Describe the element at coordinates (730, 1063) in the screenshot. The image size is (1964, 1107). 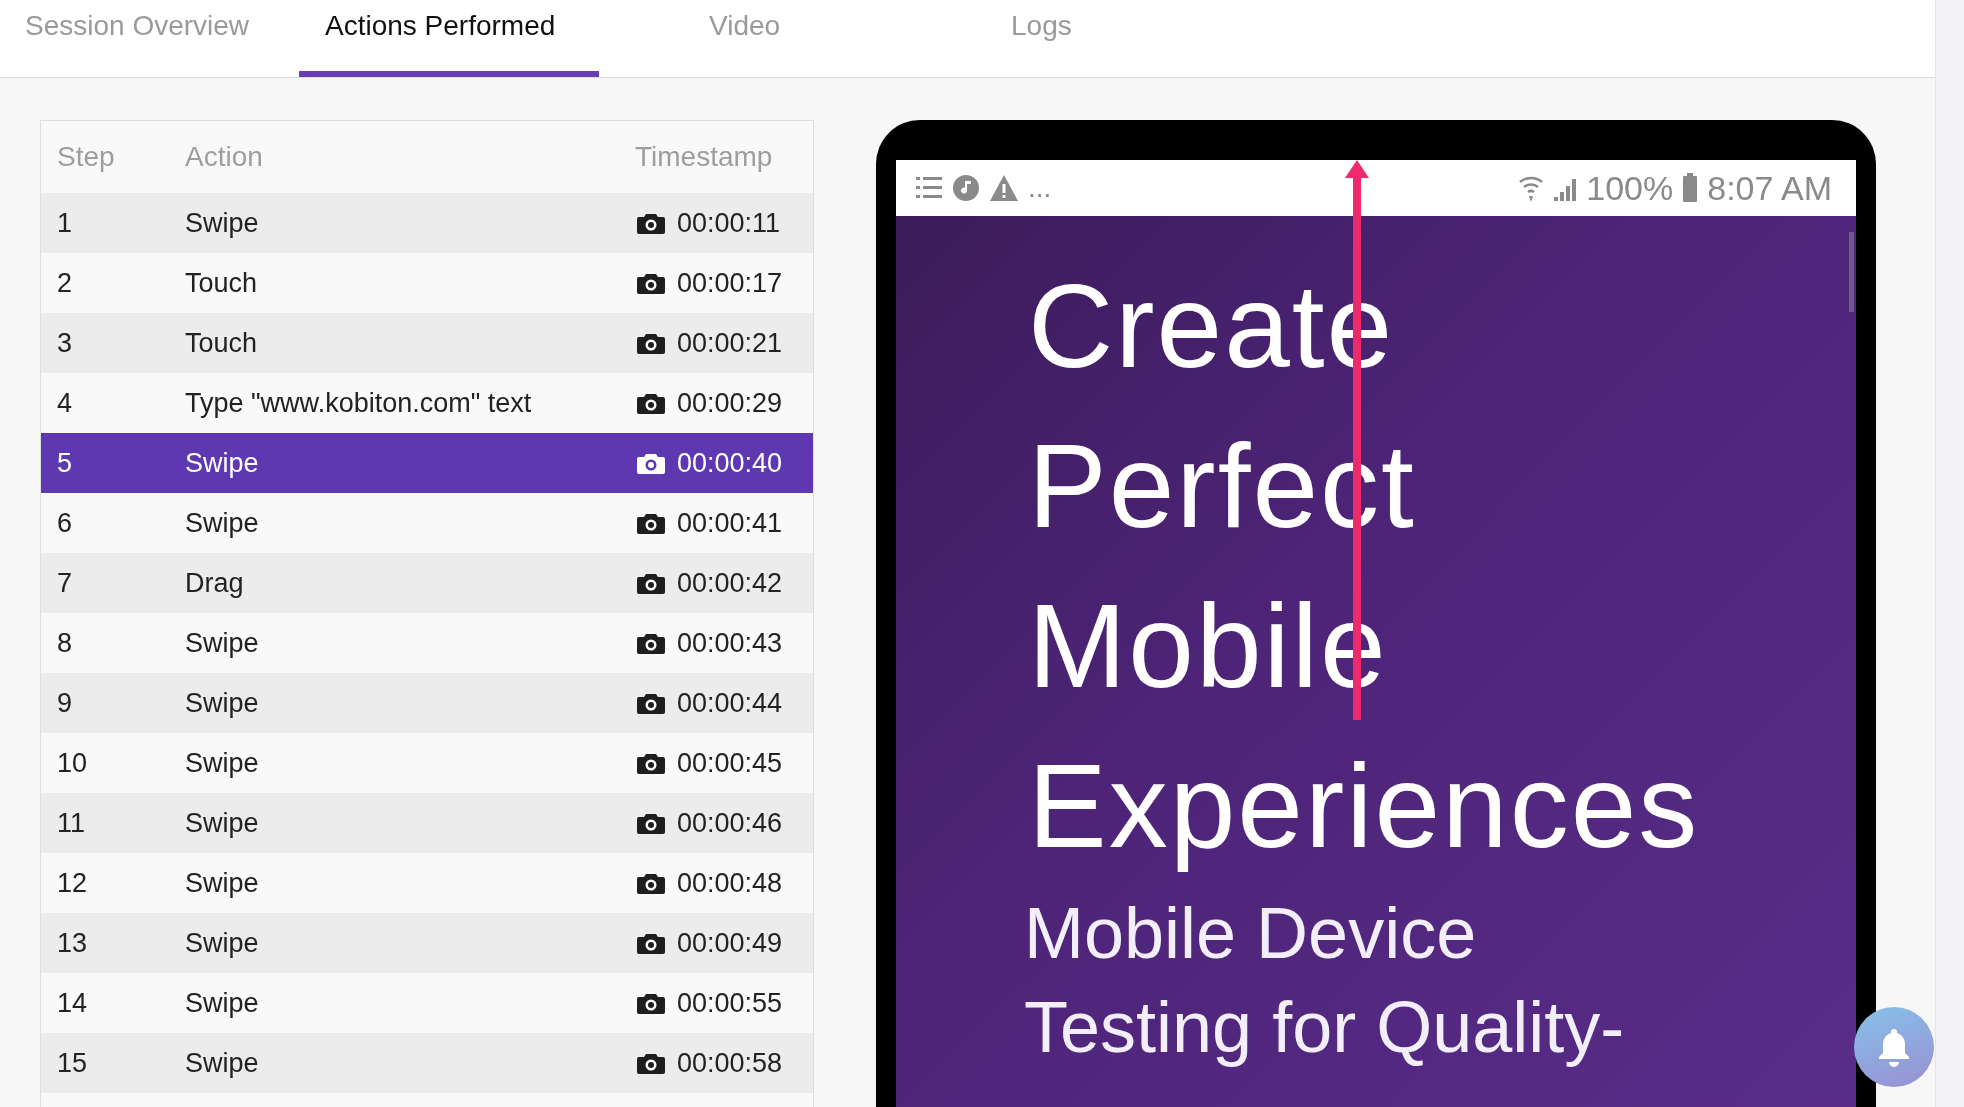
I see `timestamp-cell: 00:00:58` at that location.